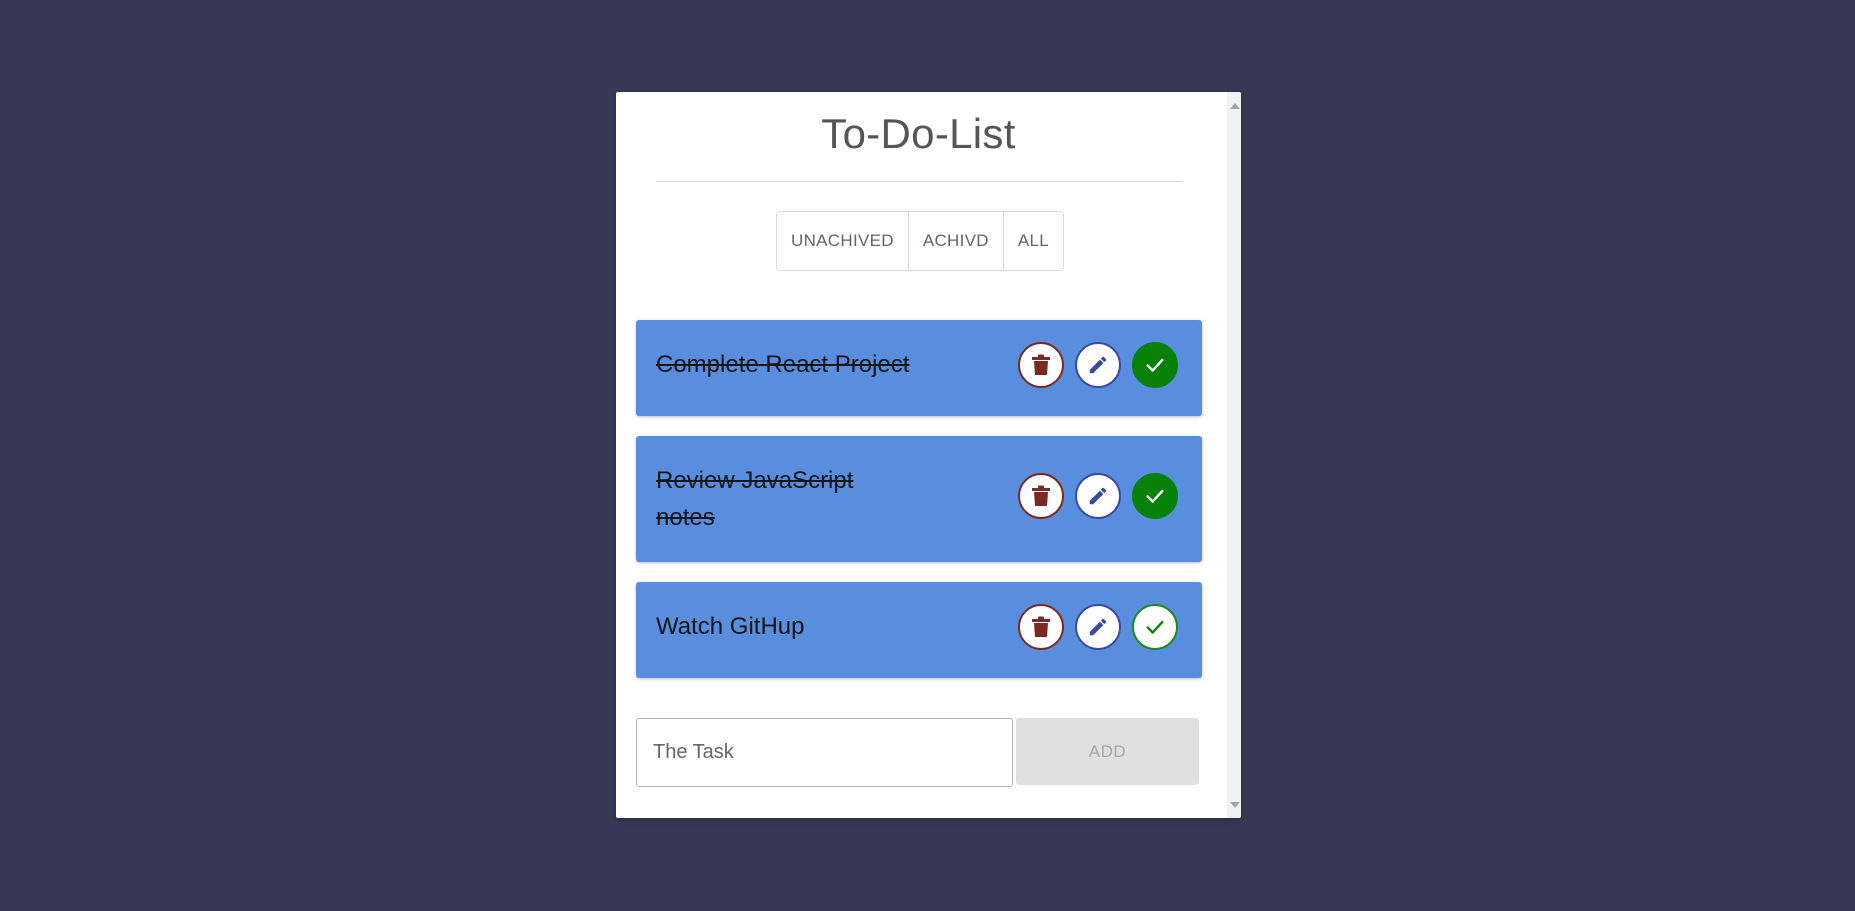  Describe the element at coordinates (843, 241) in the screenshot. I see `filter-unachieved-button: UNACHIVED` at that location.